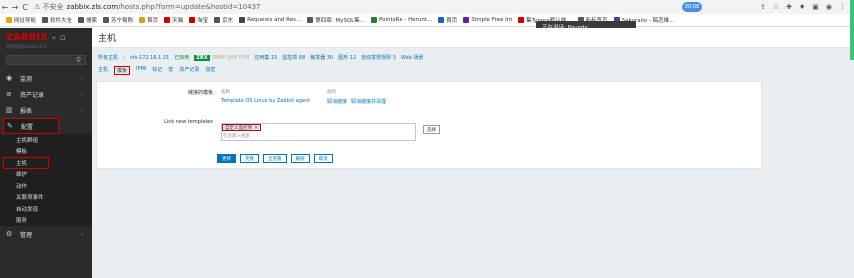 The image size is (854, 278). I want to click on forward-button: →, so click(15, 7).